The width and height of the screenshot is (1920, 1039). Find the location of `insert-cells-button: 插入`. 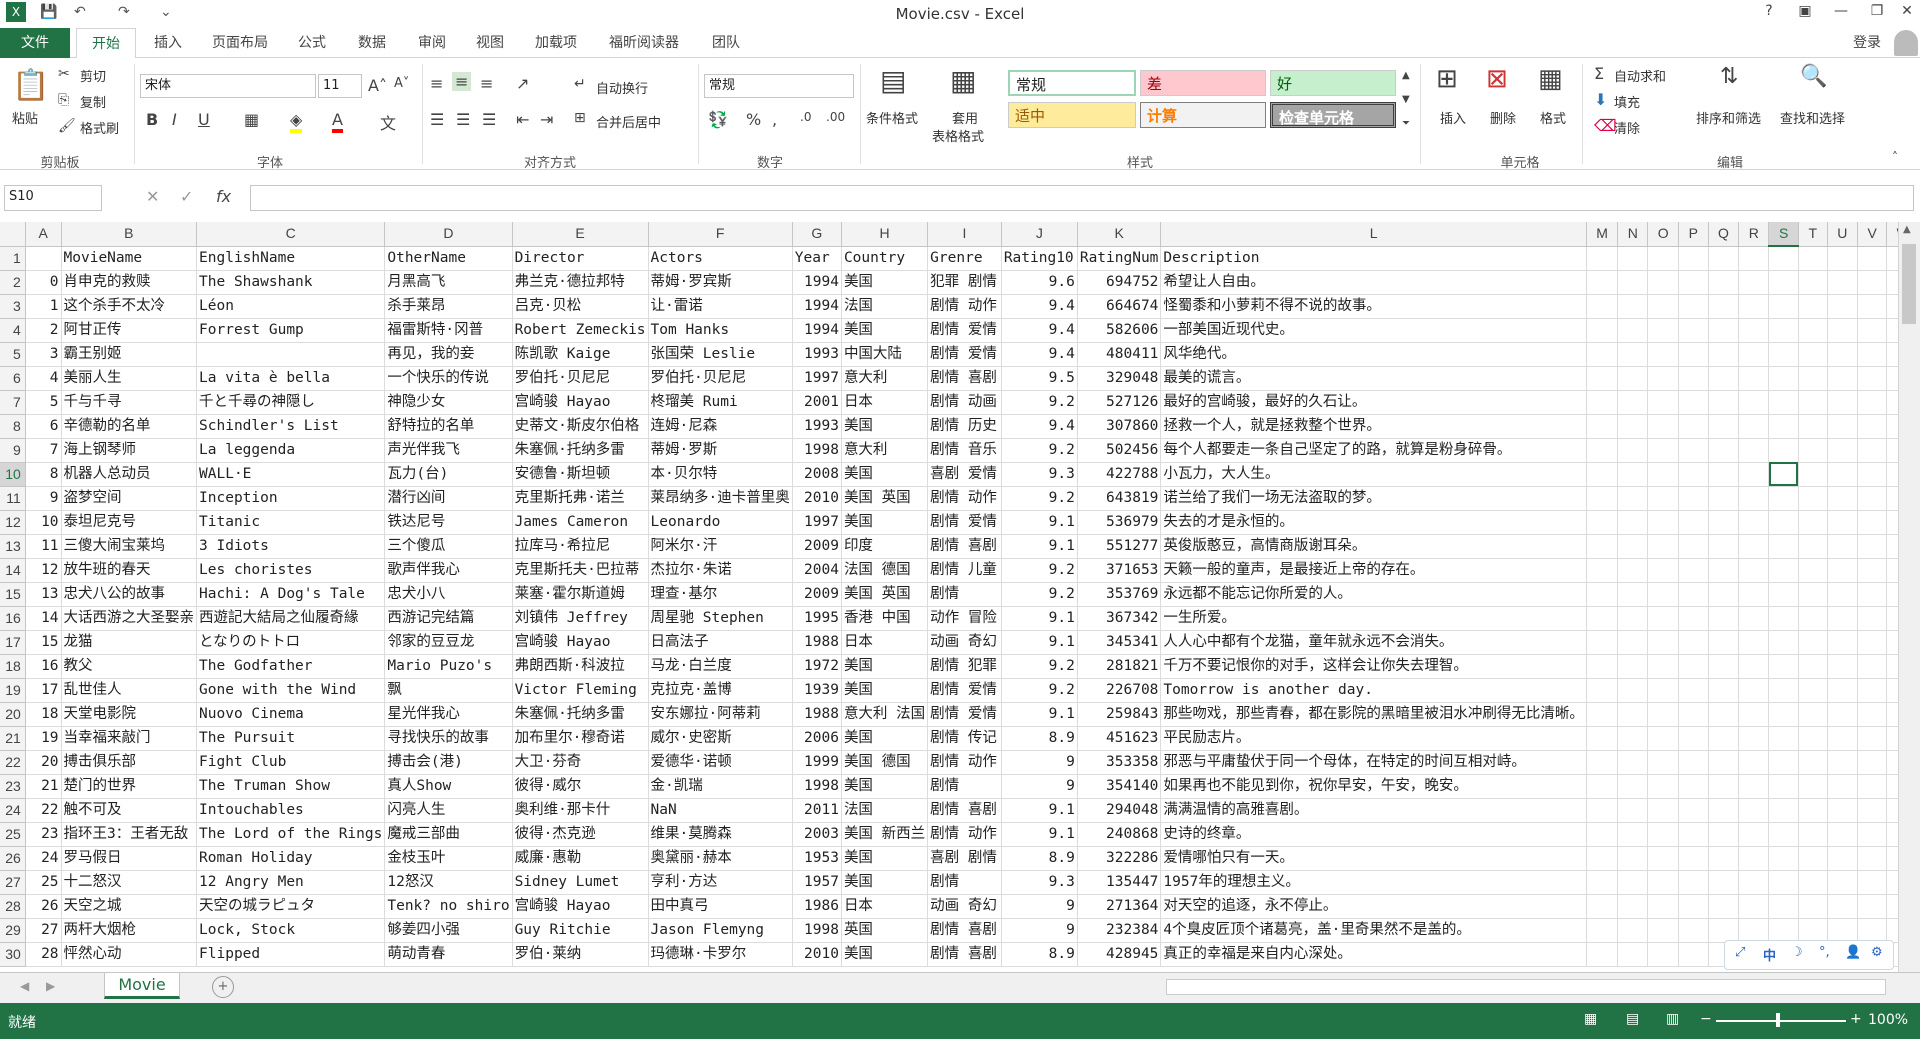

insert-cells-button: 插入 is located at coordinates (1453, 117).